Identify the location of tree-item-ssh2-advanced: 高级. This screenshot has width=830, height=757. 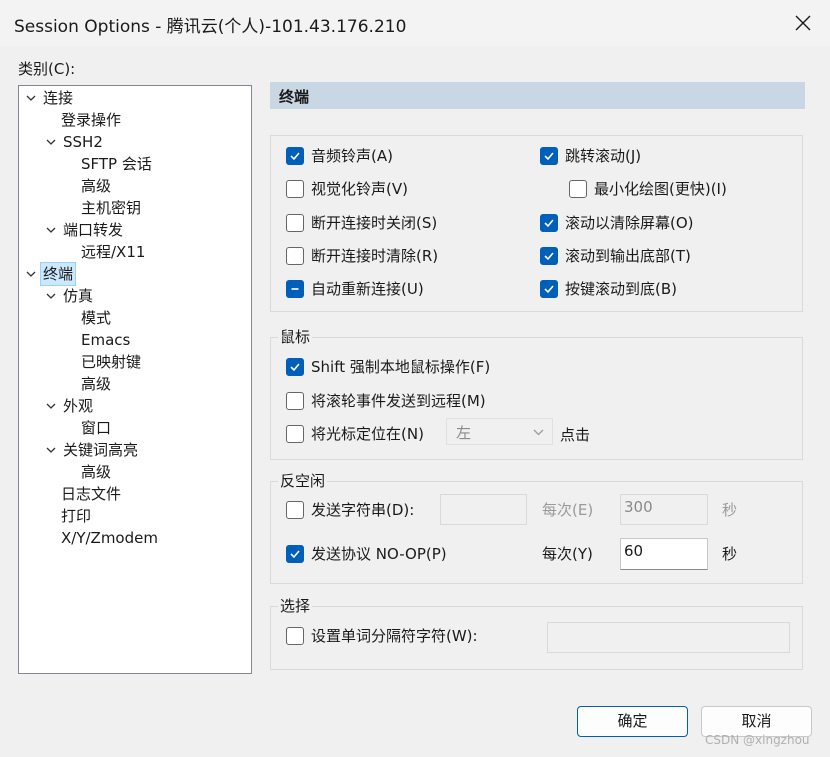
(96, 186).